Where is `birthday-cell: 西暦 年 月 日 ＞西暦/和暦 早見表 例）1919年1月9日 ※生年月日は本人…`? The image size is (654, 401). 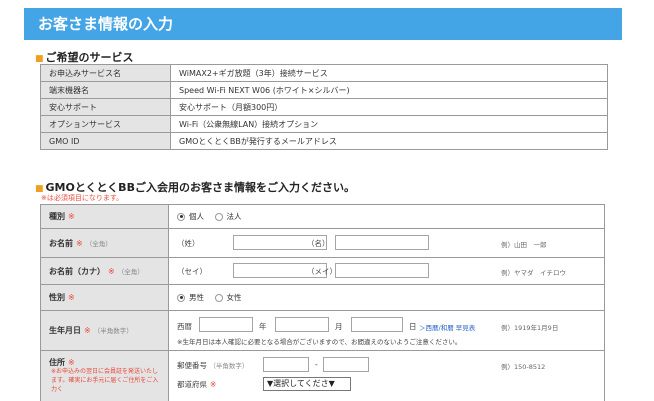 birthday-cell: 西暦 年 月 日 ＞西暦/和暦 早見表 例）1919年1月9日 ※生年月日は本人… is located at coordinates (386, 330).